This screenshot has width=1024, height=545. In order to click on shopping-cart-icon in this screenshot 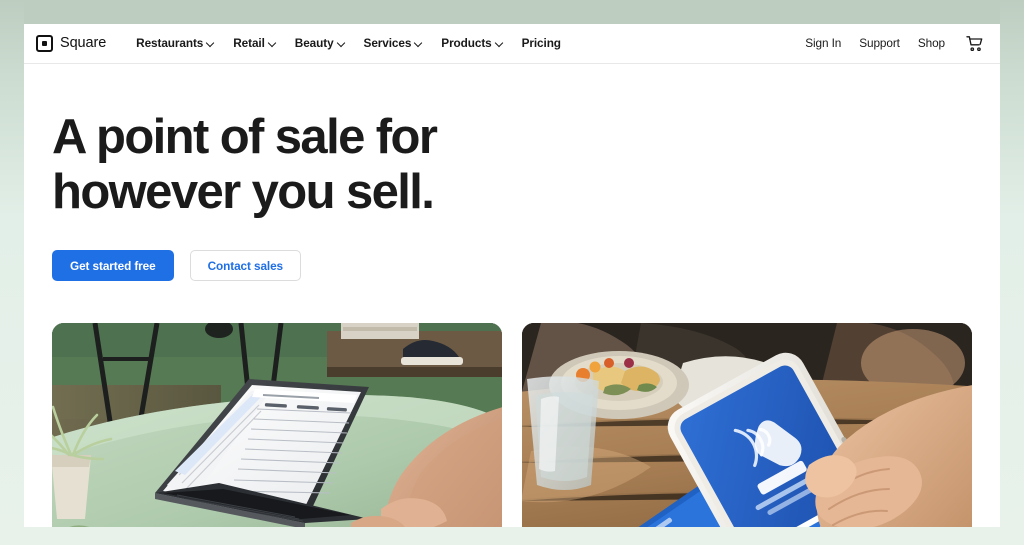, I will do `click(974, 43)`.